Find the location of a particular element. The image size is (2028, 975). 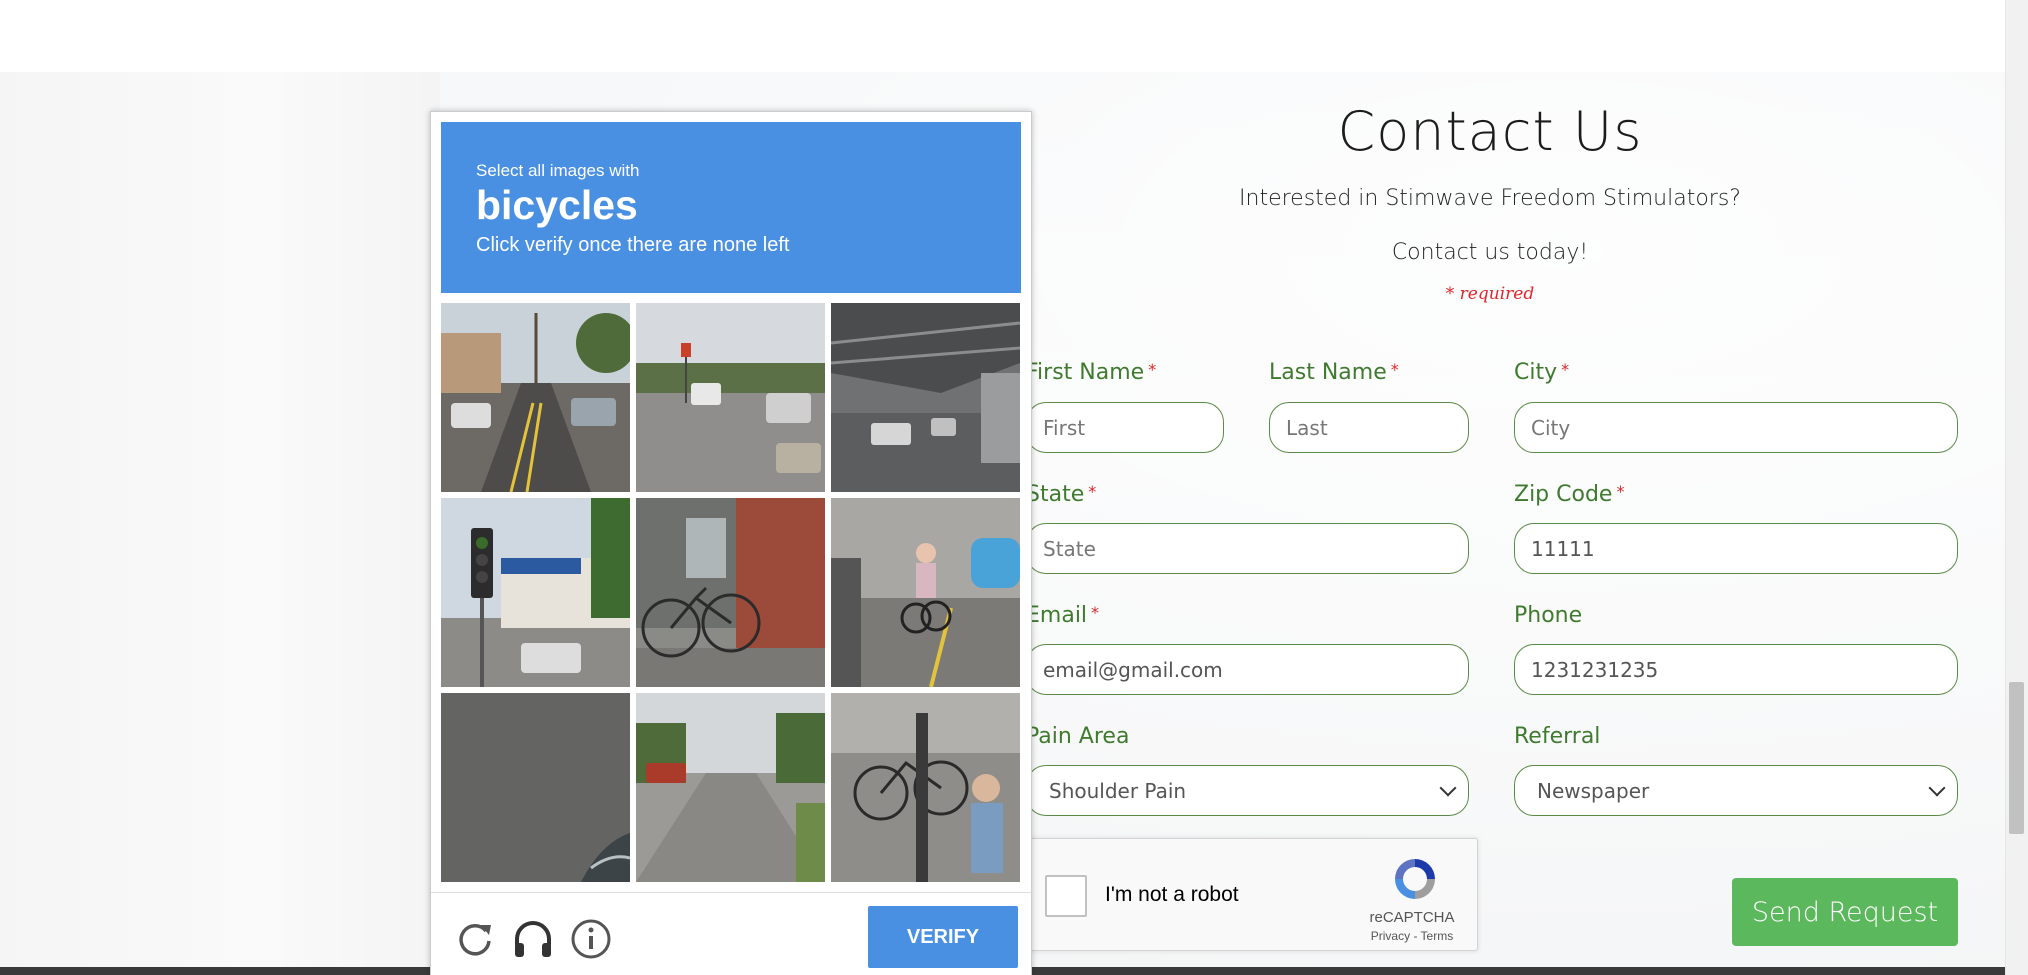

reload-icon is located at coordinates (475, 939).